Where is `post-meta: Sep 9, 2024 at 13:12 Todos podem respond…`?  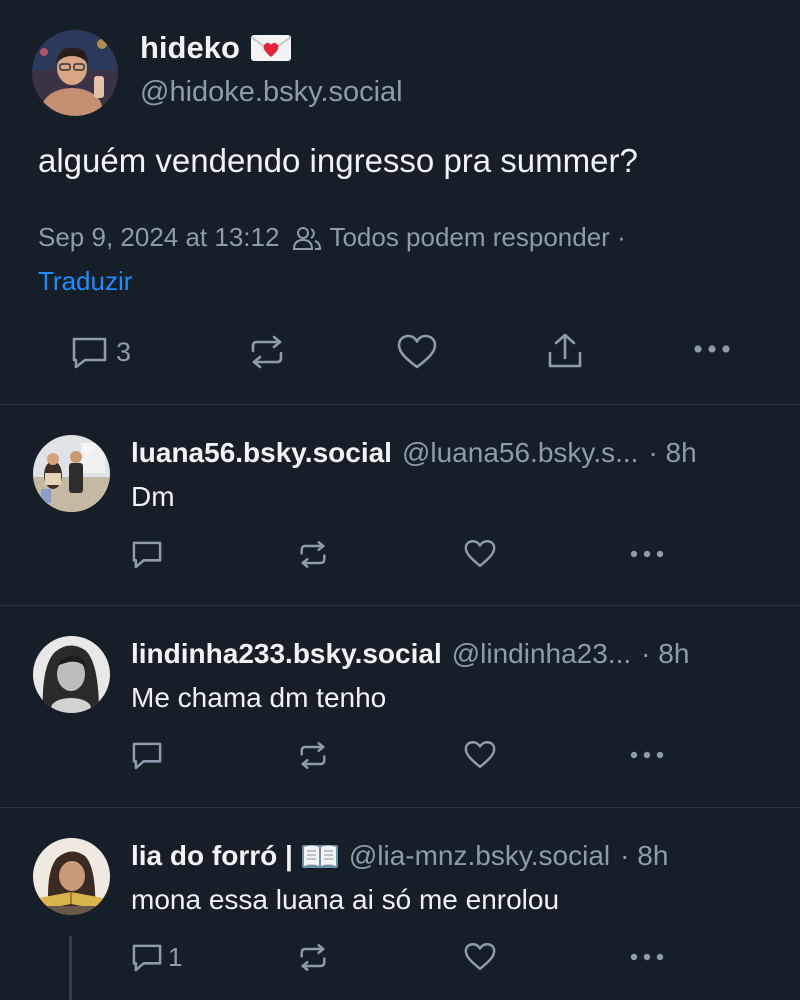
post-meta: Sep 9, 2024 at 13:12 Todos podem respond… is located at coordinates (332, 237).